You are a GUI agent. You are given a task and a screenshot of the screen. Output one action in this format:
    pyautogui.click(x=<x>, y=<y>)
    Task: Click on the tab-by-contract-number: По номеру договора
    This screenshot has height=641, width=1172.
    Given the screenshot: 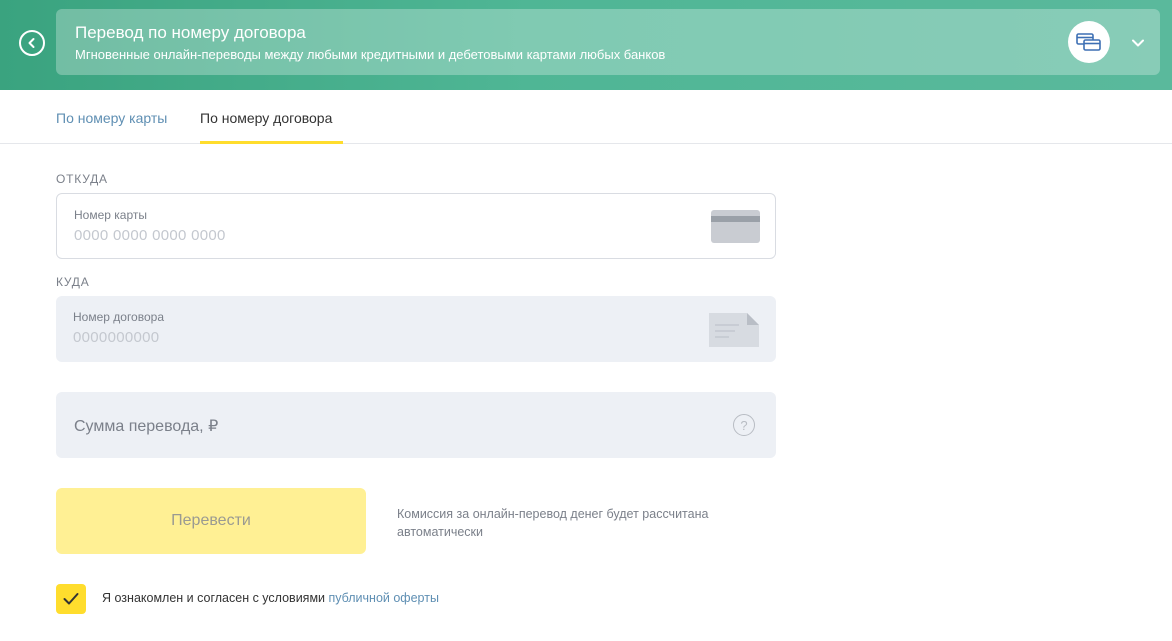 What is the action you would take?
    pyautogui.click(x=266, y=118)
    